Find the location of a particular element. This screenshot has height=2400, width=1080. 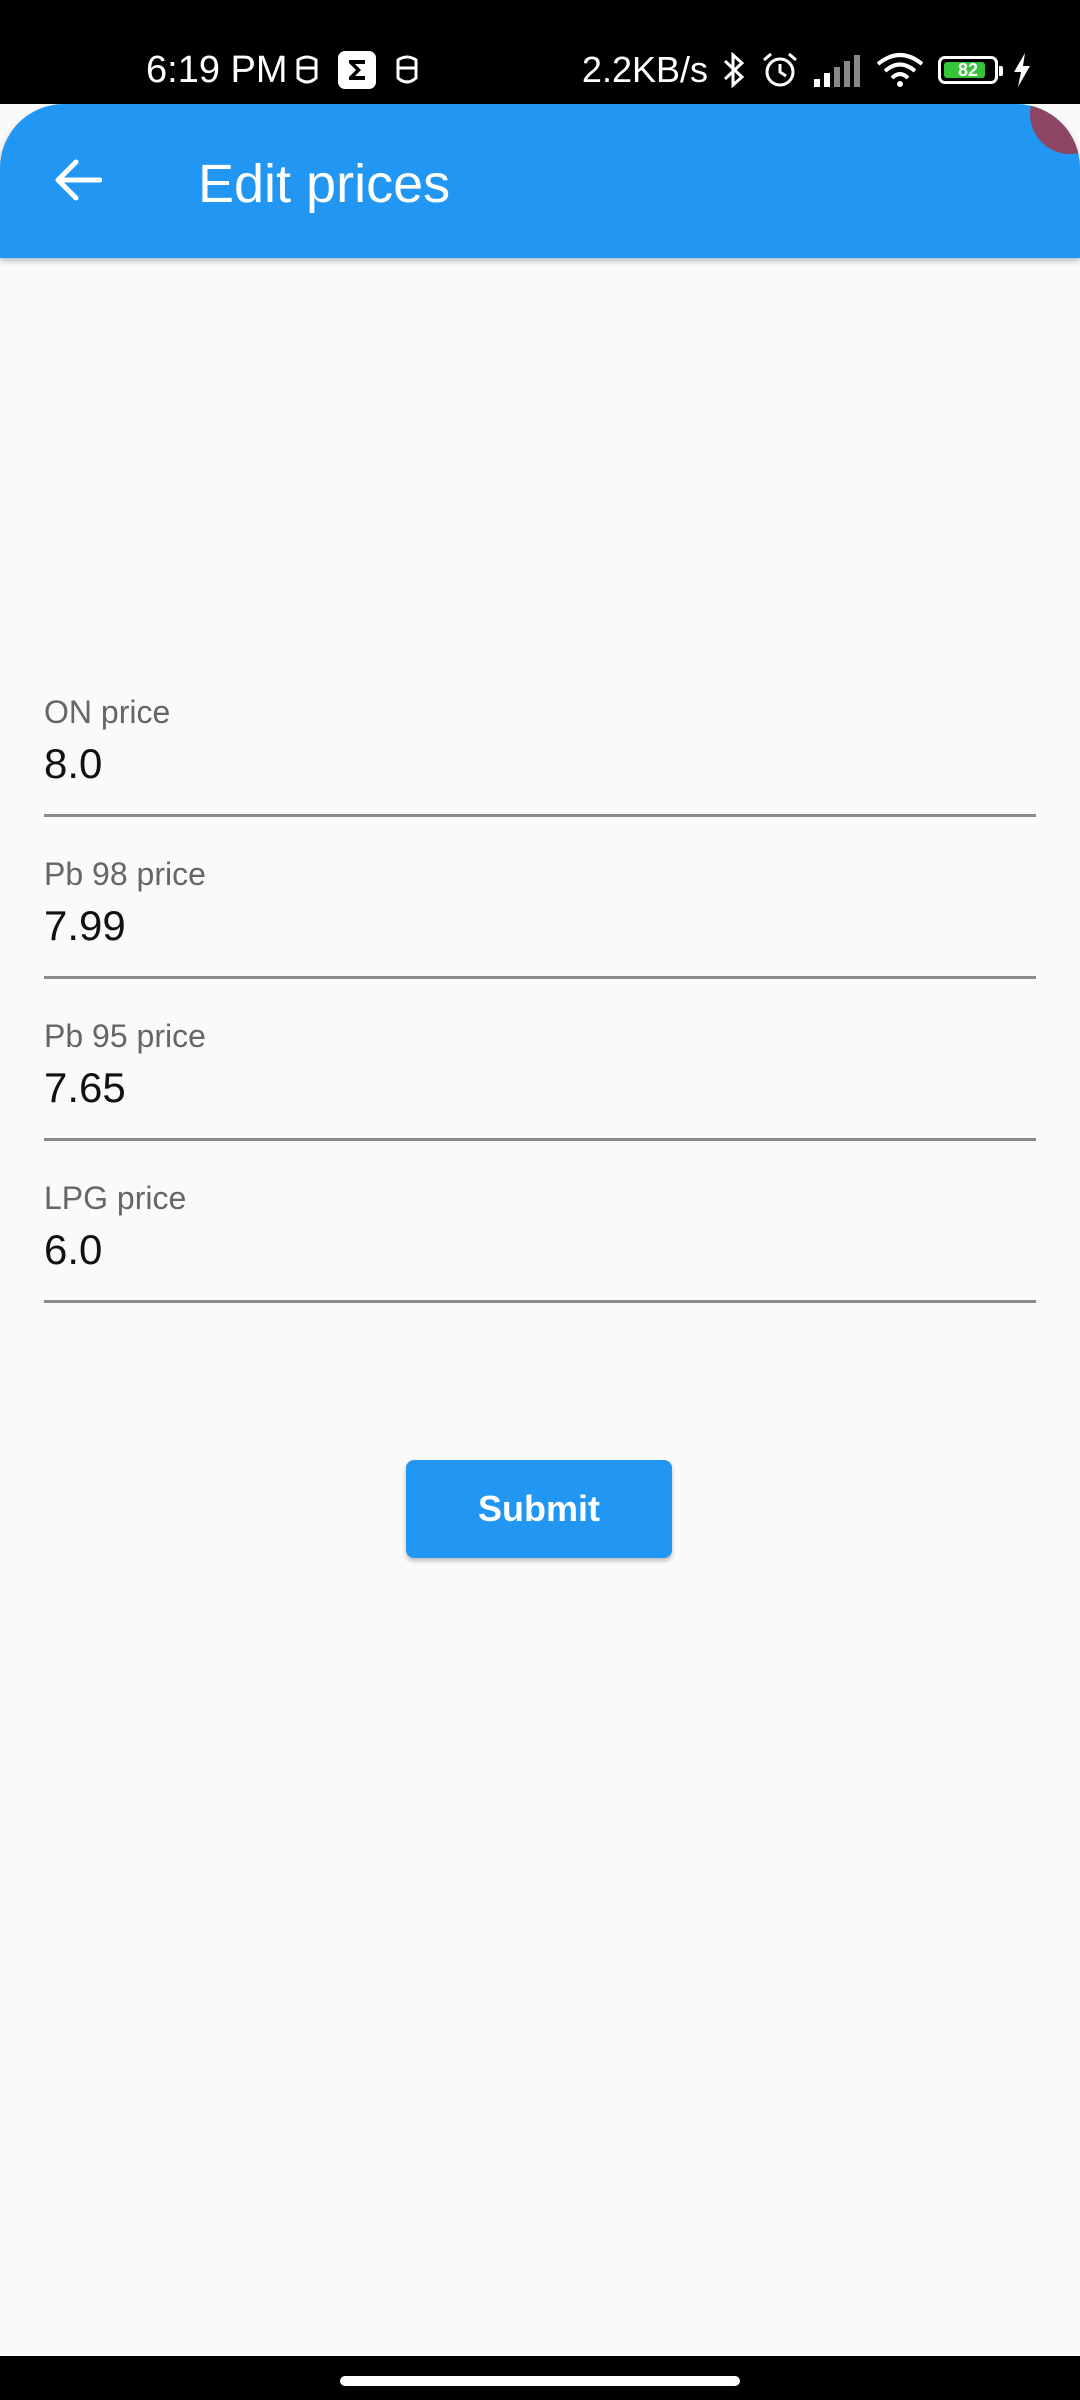

pb95-price-input is located at coordinates (540, 1088).